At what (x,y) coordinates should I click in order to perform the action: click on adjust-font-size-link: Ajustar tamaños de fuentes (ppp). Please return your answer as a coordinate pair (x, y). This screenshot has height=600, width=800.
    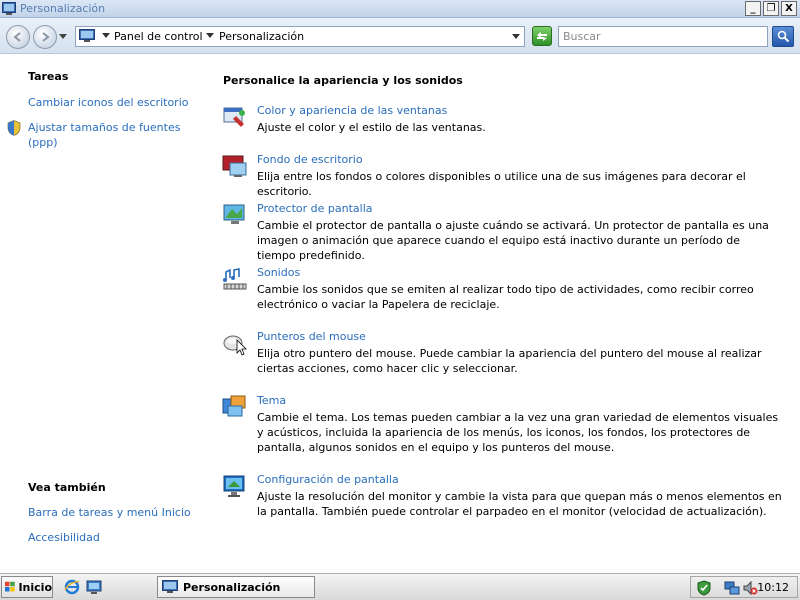
    Looking at the image, I should click on (104, 135).